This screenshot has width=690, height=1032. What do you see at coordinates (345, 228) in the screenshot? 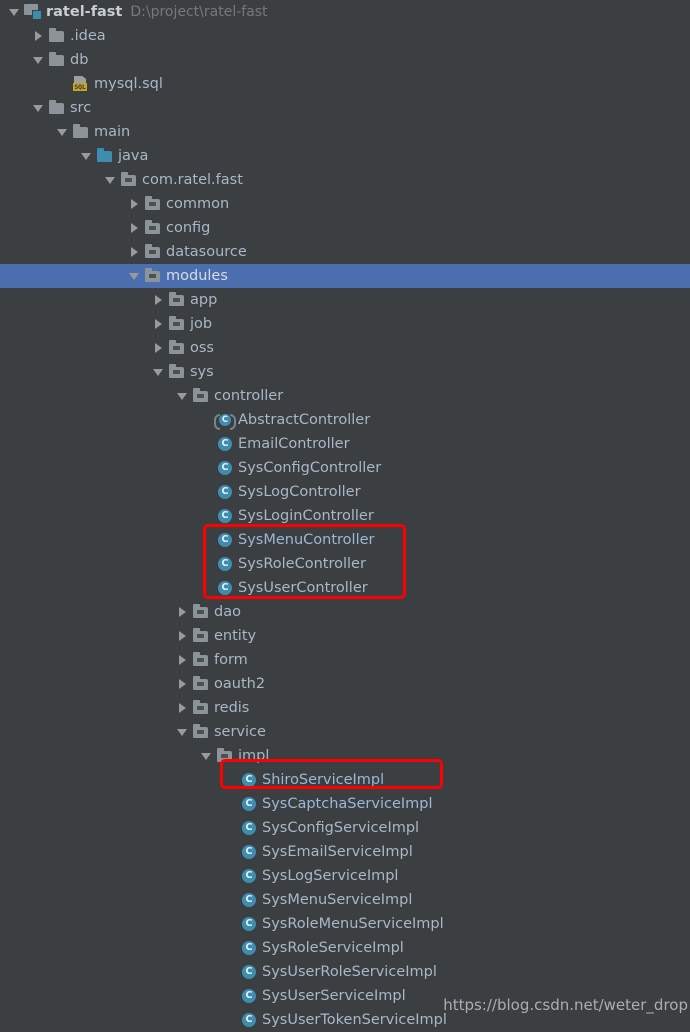
I see `tree-row: config` at bounding box center [345, 228].